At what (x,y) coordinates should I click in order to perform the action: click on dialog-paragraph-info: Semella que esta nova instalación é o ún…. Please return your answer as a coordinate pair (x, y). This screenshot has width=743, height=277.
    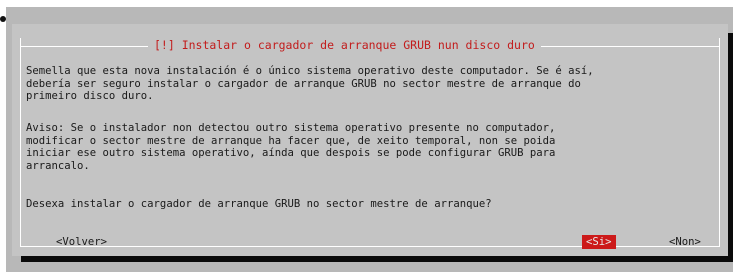
    Looking at the image, I should click on (310, 83).